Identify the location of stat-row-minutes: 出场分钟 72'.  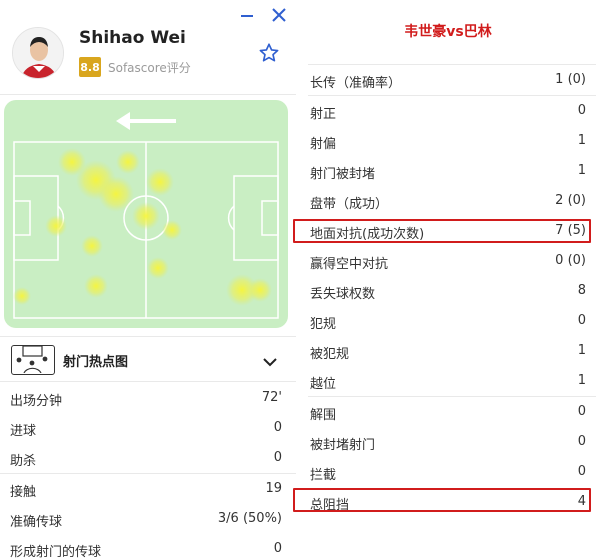
(148, 398).